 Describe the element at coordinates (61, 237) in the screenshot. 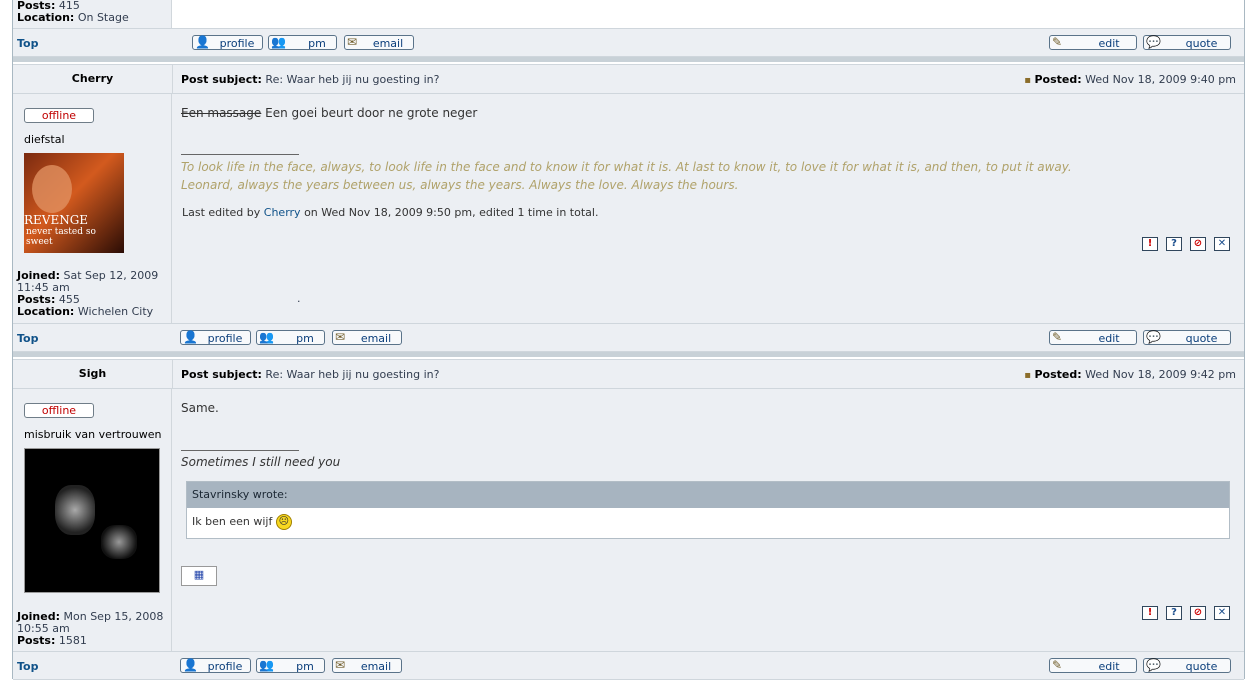

I see `post1-avatar-text2: never tasted so sweet` at that location.